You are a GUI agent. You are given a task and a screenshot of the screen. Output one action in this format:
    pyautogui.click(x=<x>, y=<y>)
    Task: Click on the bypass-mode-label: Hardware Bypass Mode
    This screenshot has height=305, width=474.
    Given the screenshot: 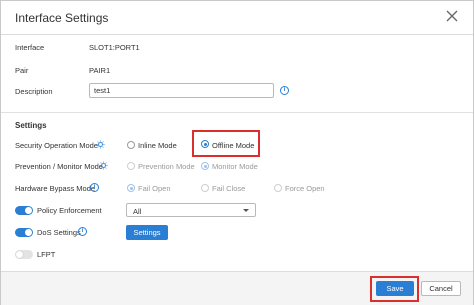 What is the action you would take?
    pyautogui.click(x=55, y=188)
    